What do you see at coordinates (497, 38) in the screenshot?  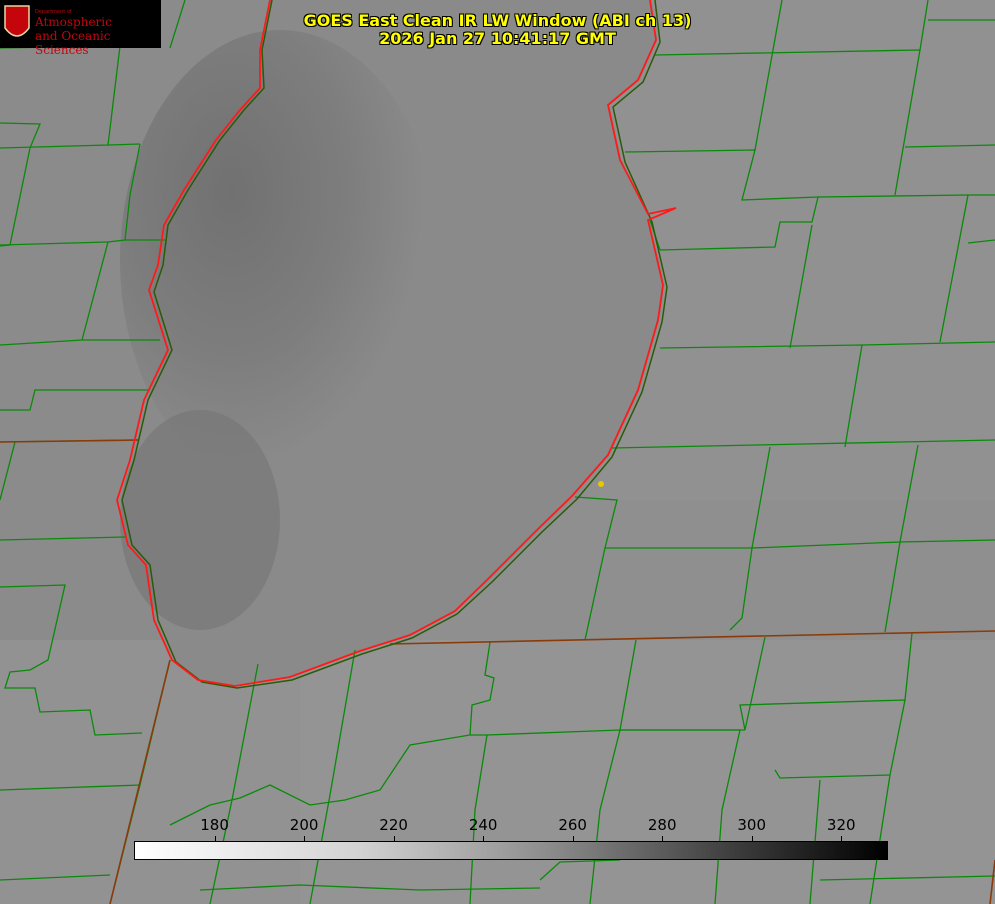 I see `image-timestamp: 2026 Jan 27 10:41:17 GMT` at bounding box center [497, 38].